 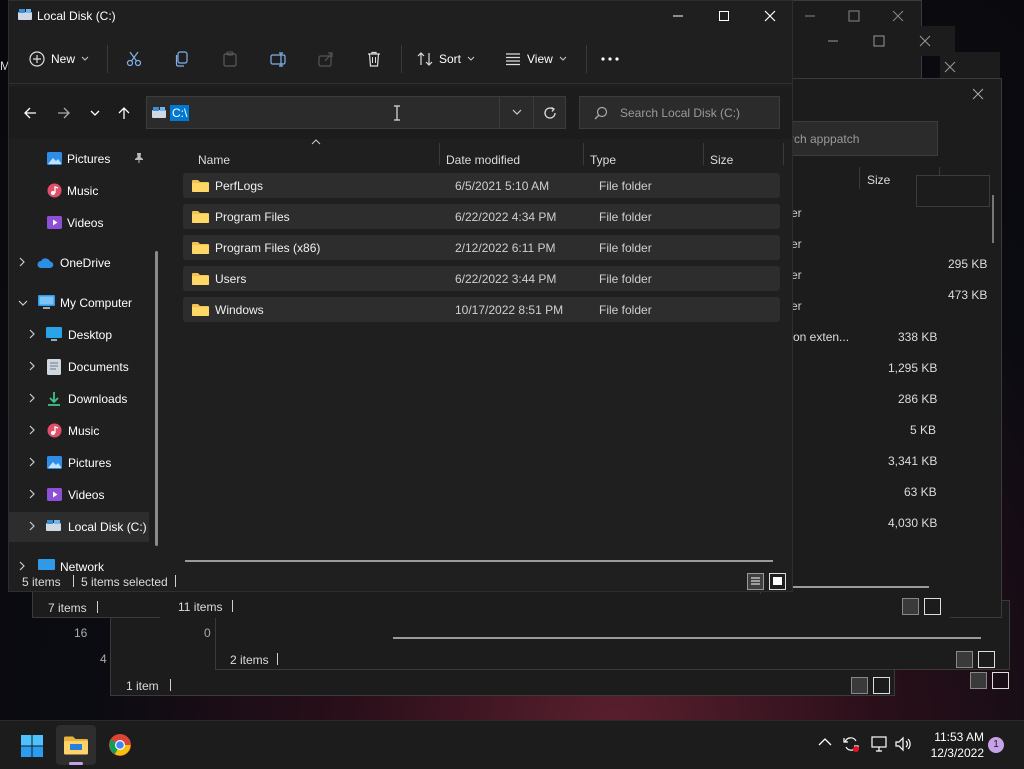 I want to click on horizontal-scrollbar, so click(x=479, y=561).